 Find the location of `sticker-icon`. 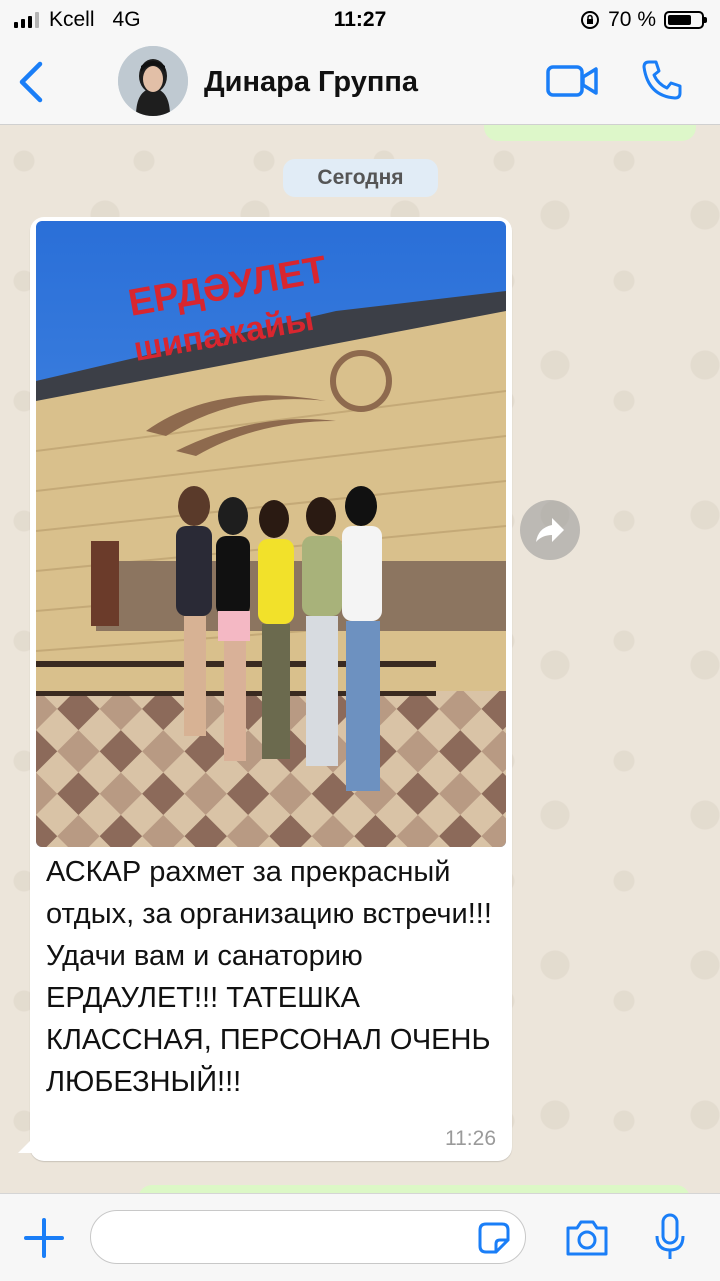

sticker-icon is located at coordinates (494, 1238).